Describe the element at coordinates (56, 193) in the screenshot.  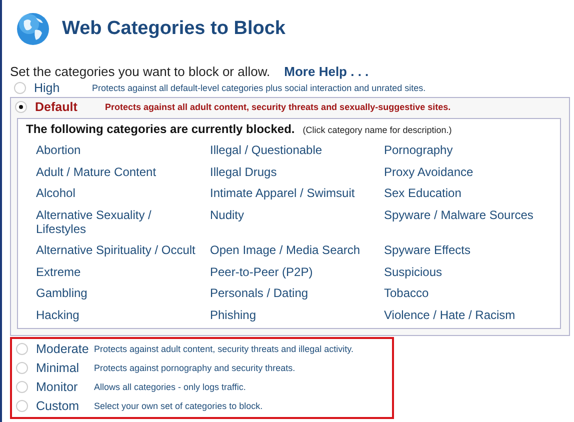
I see `category-link: Alcohol` at that location.